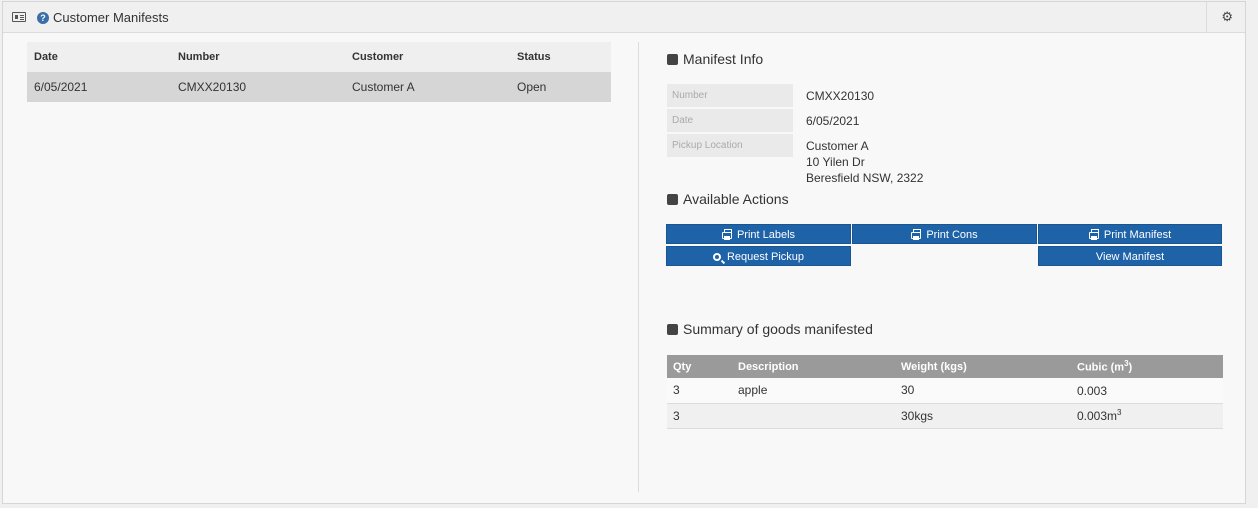 The width and height of the screenshot is (1258, 508). I want to click on print-labels-button: Print Labels, so click(758, 234).